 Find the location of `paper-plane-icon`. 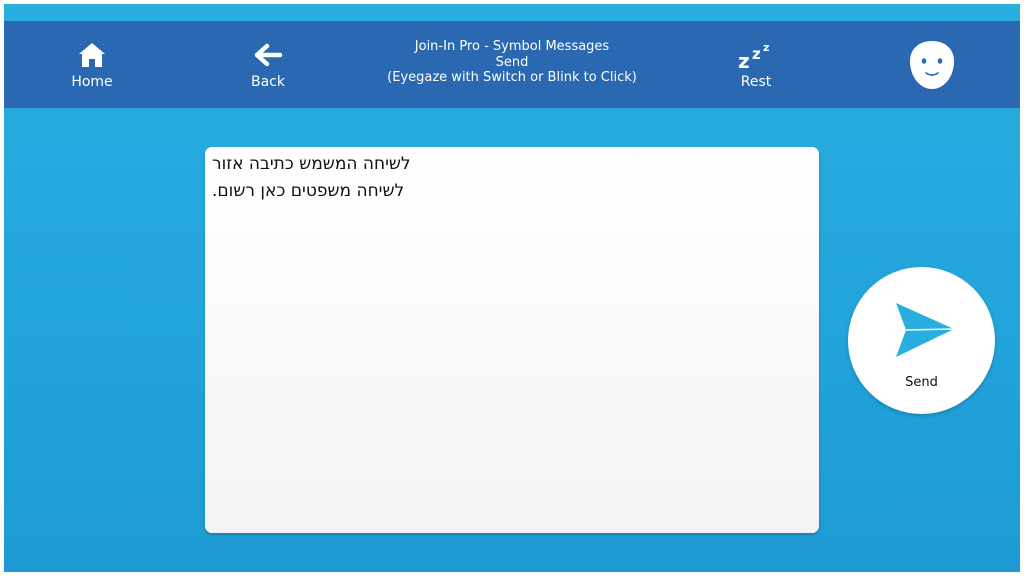

paper-plane-icon is located at coordinates (925, 330).